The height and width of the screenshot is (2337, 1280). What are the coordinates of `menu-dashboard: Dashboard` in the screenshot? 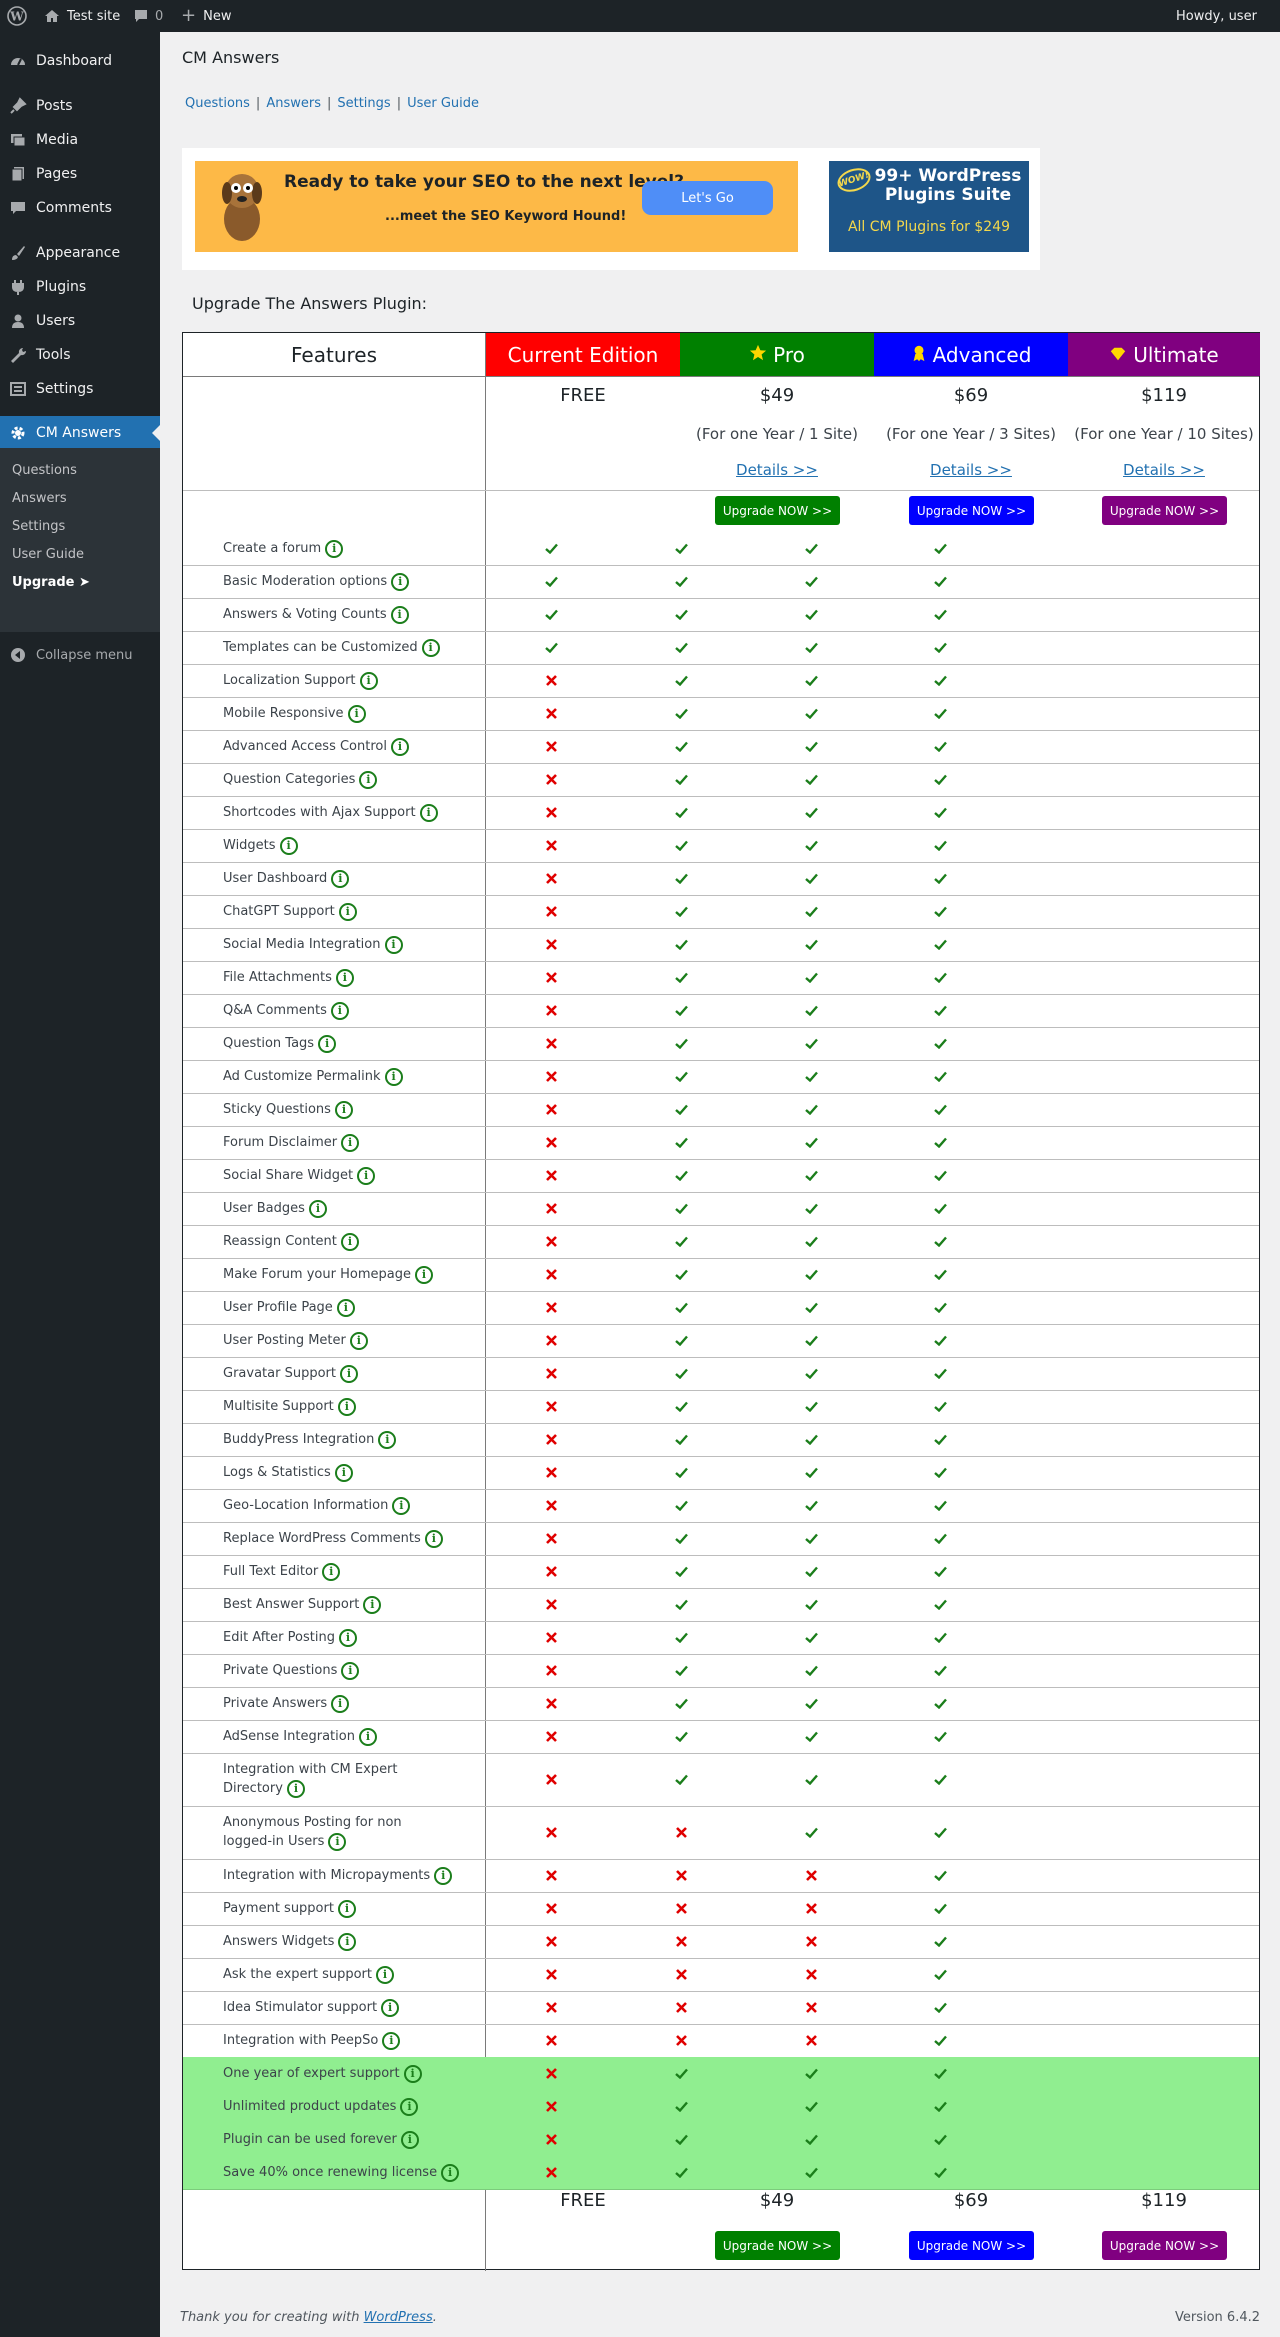 It's located at (80, 61).